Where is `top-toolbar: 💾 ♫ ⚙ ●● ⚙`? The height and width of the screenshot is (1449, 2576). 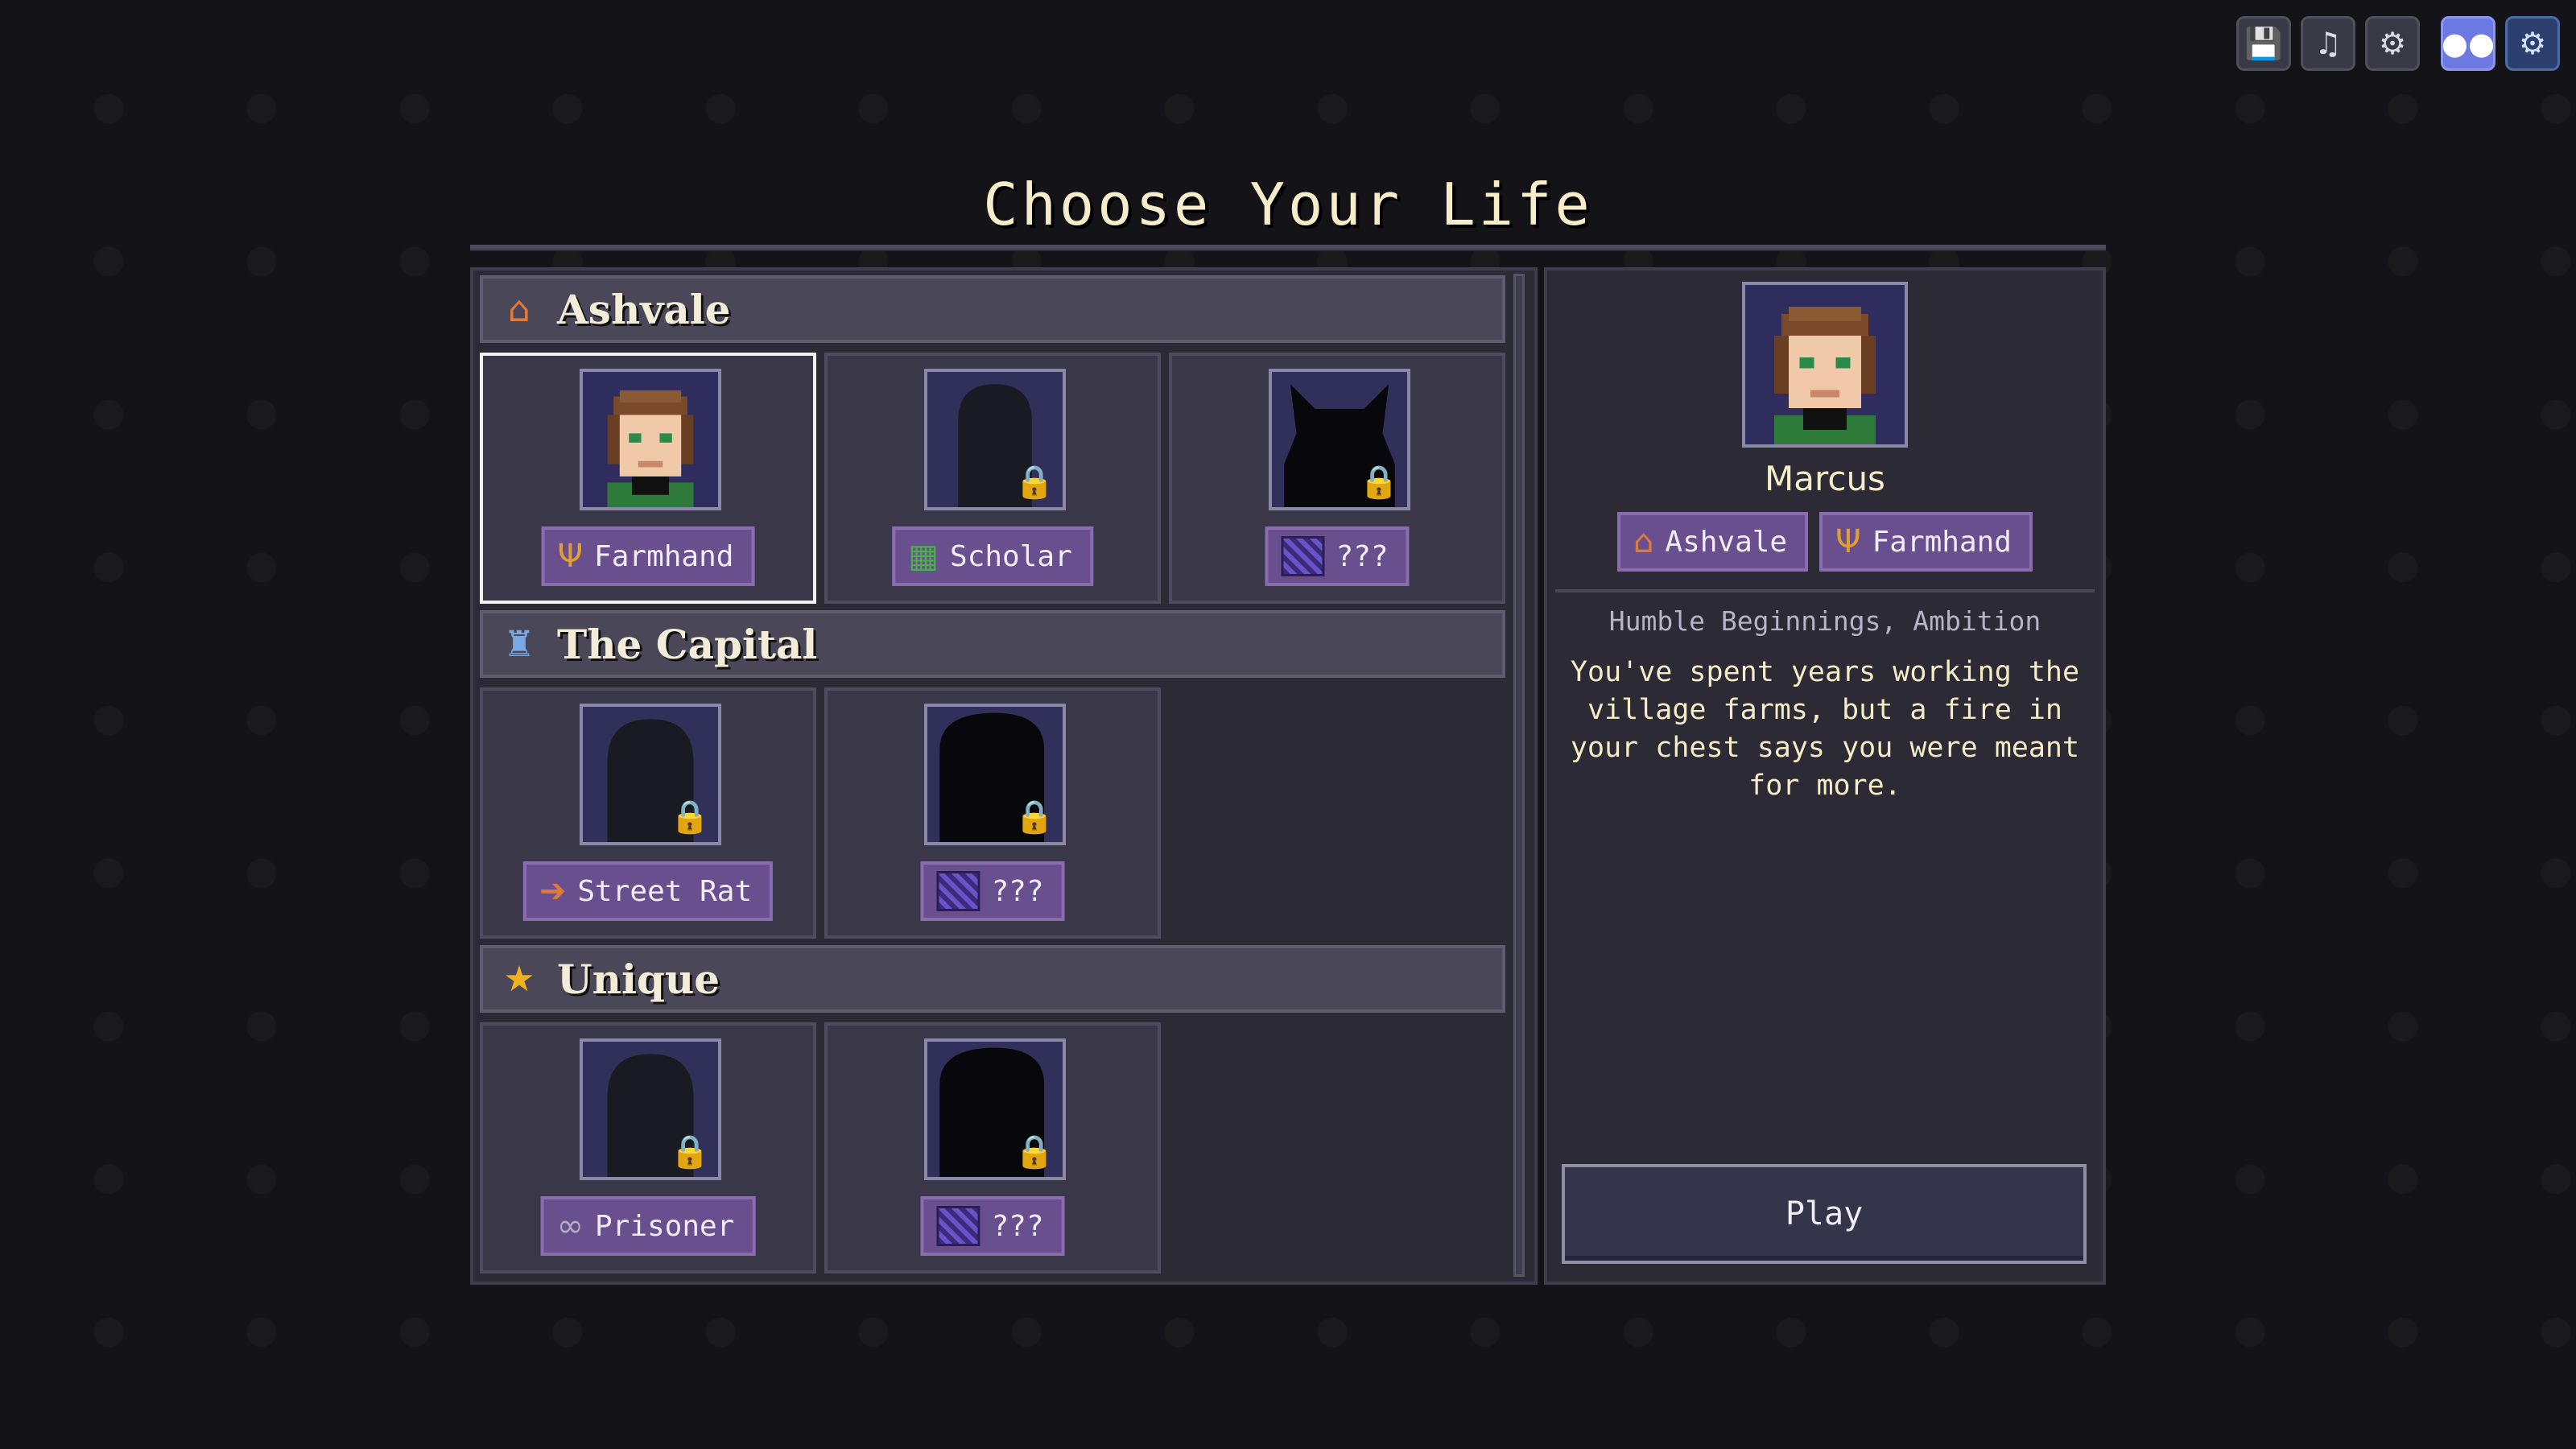
top-toolbar: 💾 ♫ ⚙ ●● ⚙ is located at coordinates (2398, 43).